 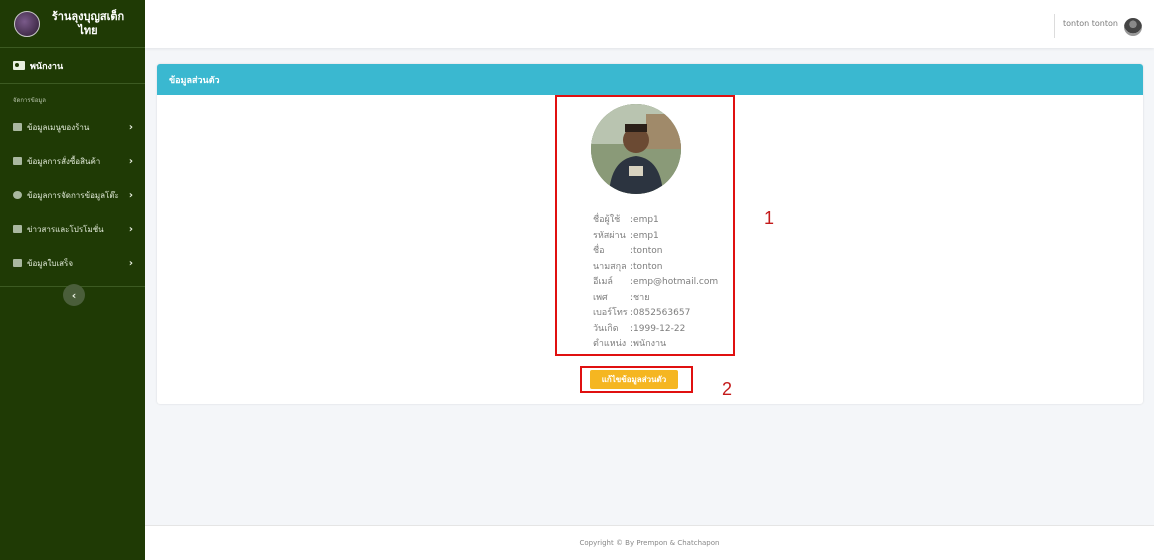 I want to click on card-title: ข้อมูลส่วนตัว, so click(x=650, y=79).